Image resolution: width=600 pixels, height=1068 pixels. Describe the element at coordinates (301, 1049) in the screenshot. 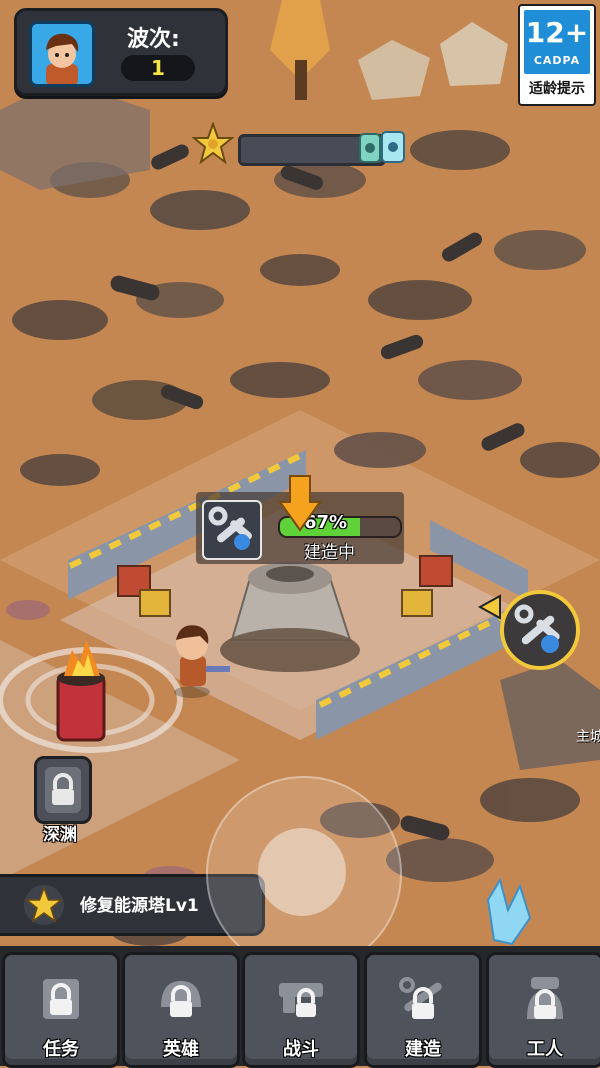

I see `nav-label-battle: 战斗` at that location.